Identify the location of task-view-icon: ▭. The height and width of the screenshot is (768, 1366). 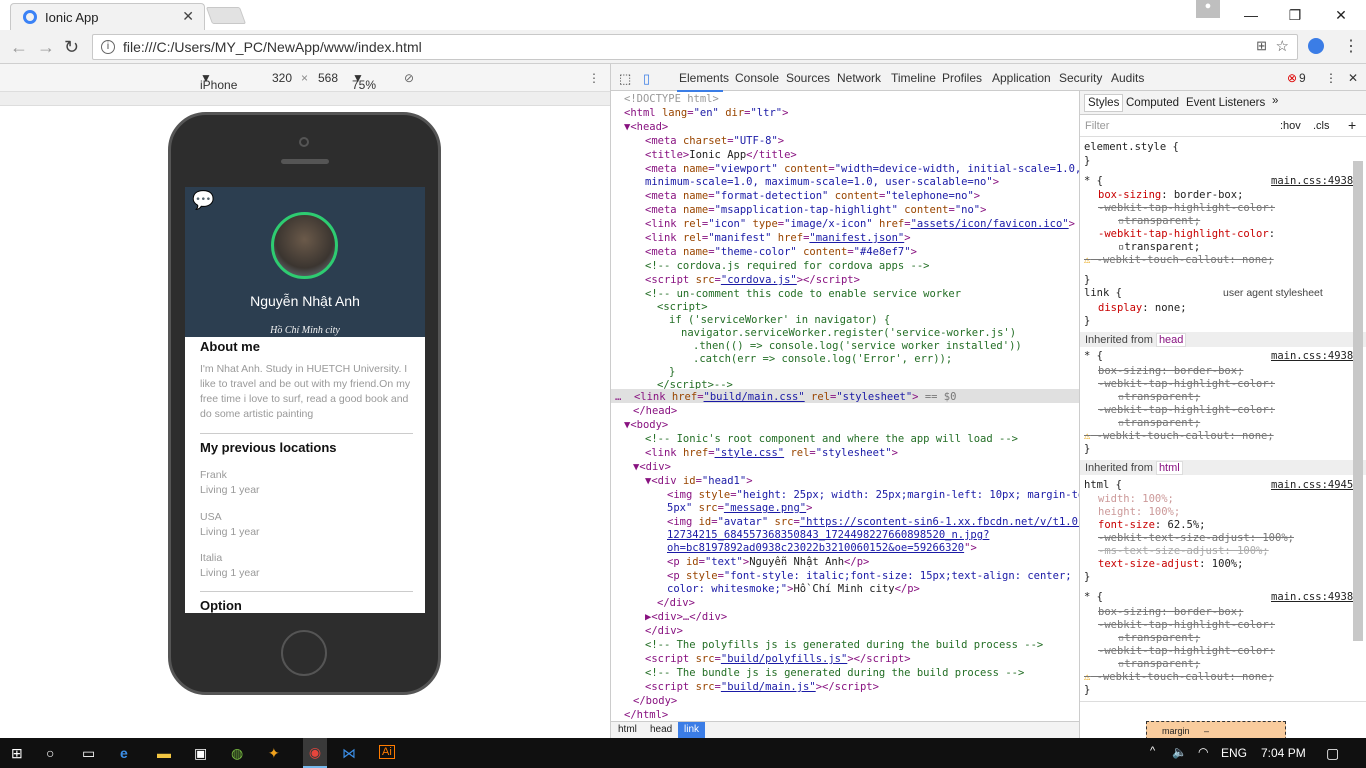
(88, 753).